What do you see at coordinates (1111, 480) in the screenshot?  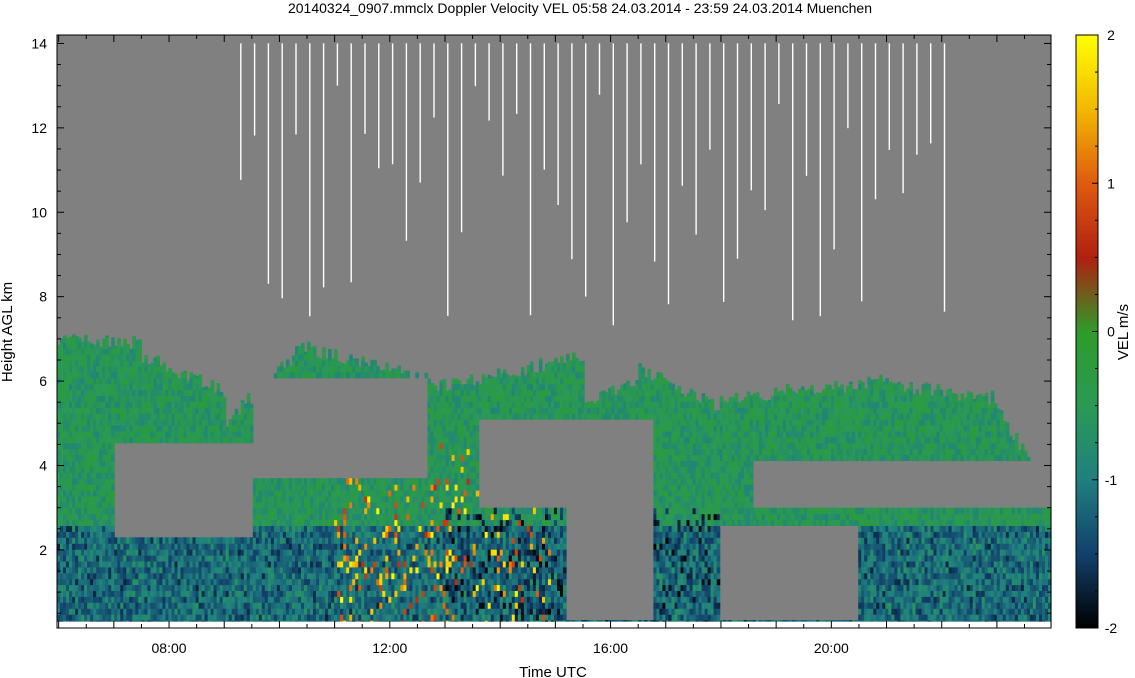 I see `colorbar-tick-label: -1` at bounding box center [1111, 480].